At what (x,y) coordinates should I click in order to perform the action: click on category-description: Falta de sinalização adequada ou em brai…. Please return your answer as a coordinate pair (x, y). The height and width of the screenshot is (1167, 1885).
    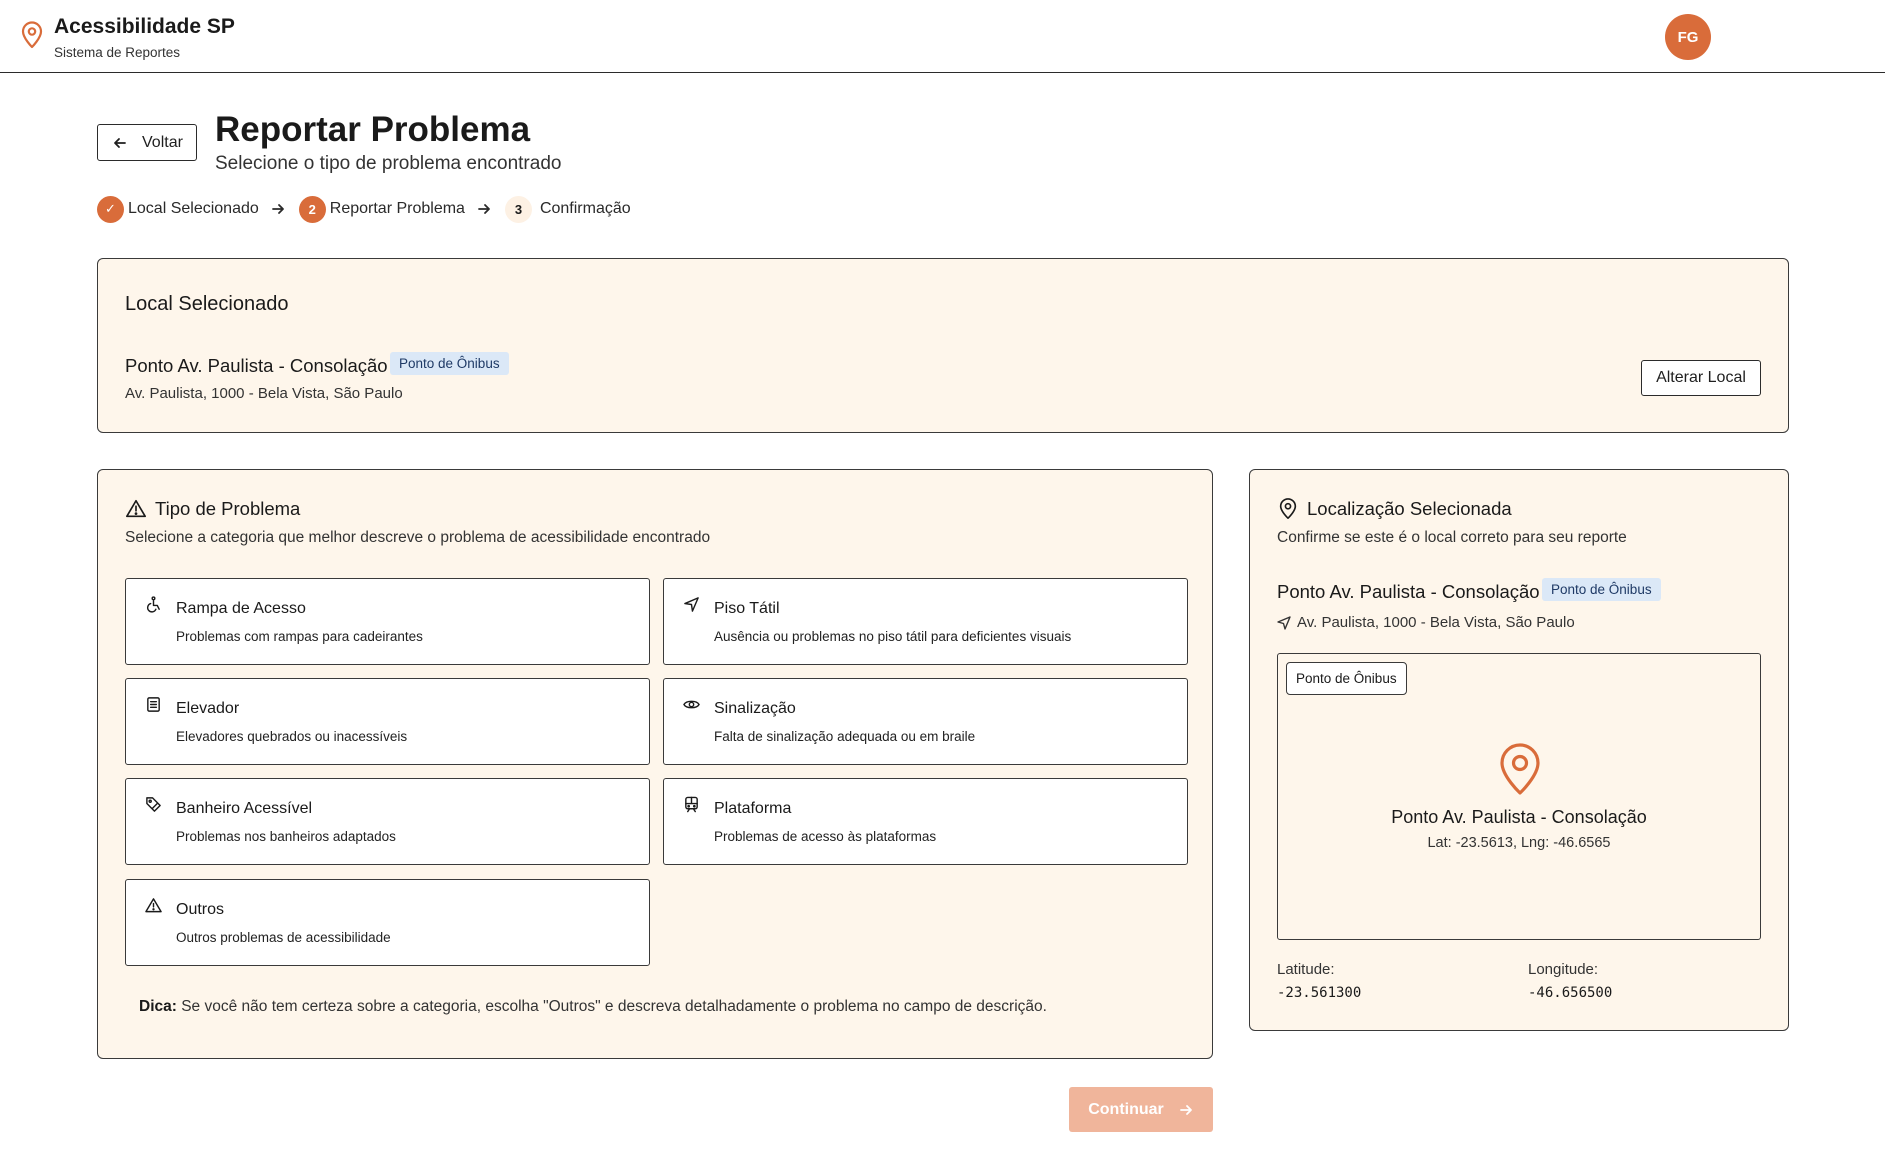
    Looking at the image, I should click on (845, 736).